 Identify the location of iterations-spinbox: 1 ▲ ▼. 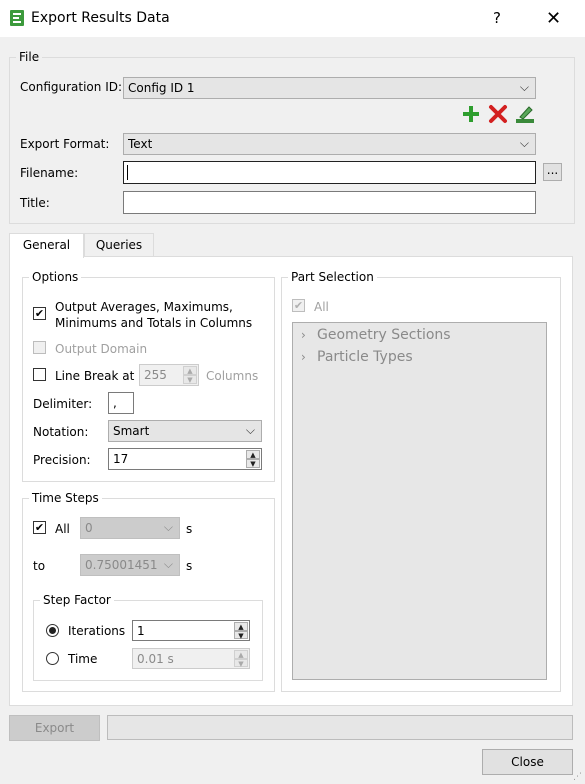
(191, 630).